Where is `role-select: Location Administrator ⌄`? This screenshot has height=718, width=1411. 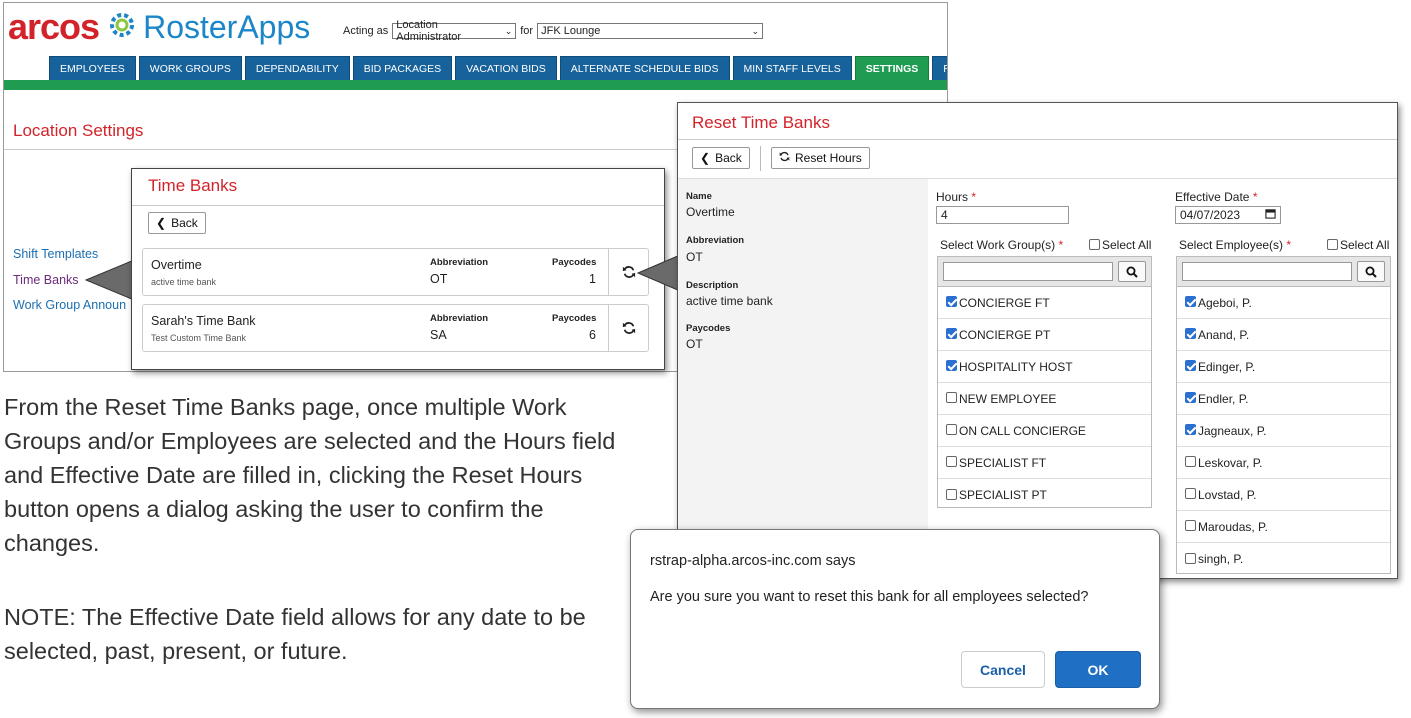 role-select: Location Administrator ⌄ is located at coordinates (454, 31).